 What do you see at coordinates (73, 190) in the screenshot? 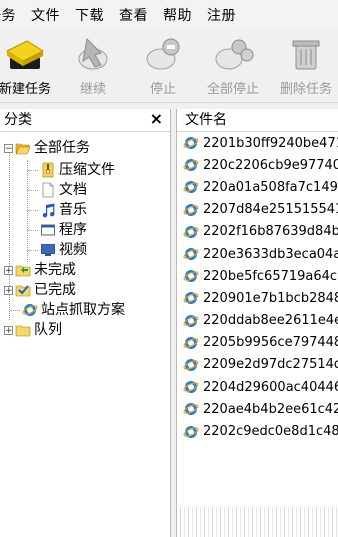
I see `tree-label: 文档` at bounding box center [73, 190].